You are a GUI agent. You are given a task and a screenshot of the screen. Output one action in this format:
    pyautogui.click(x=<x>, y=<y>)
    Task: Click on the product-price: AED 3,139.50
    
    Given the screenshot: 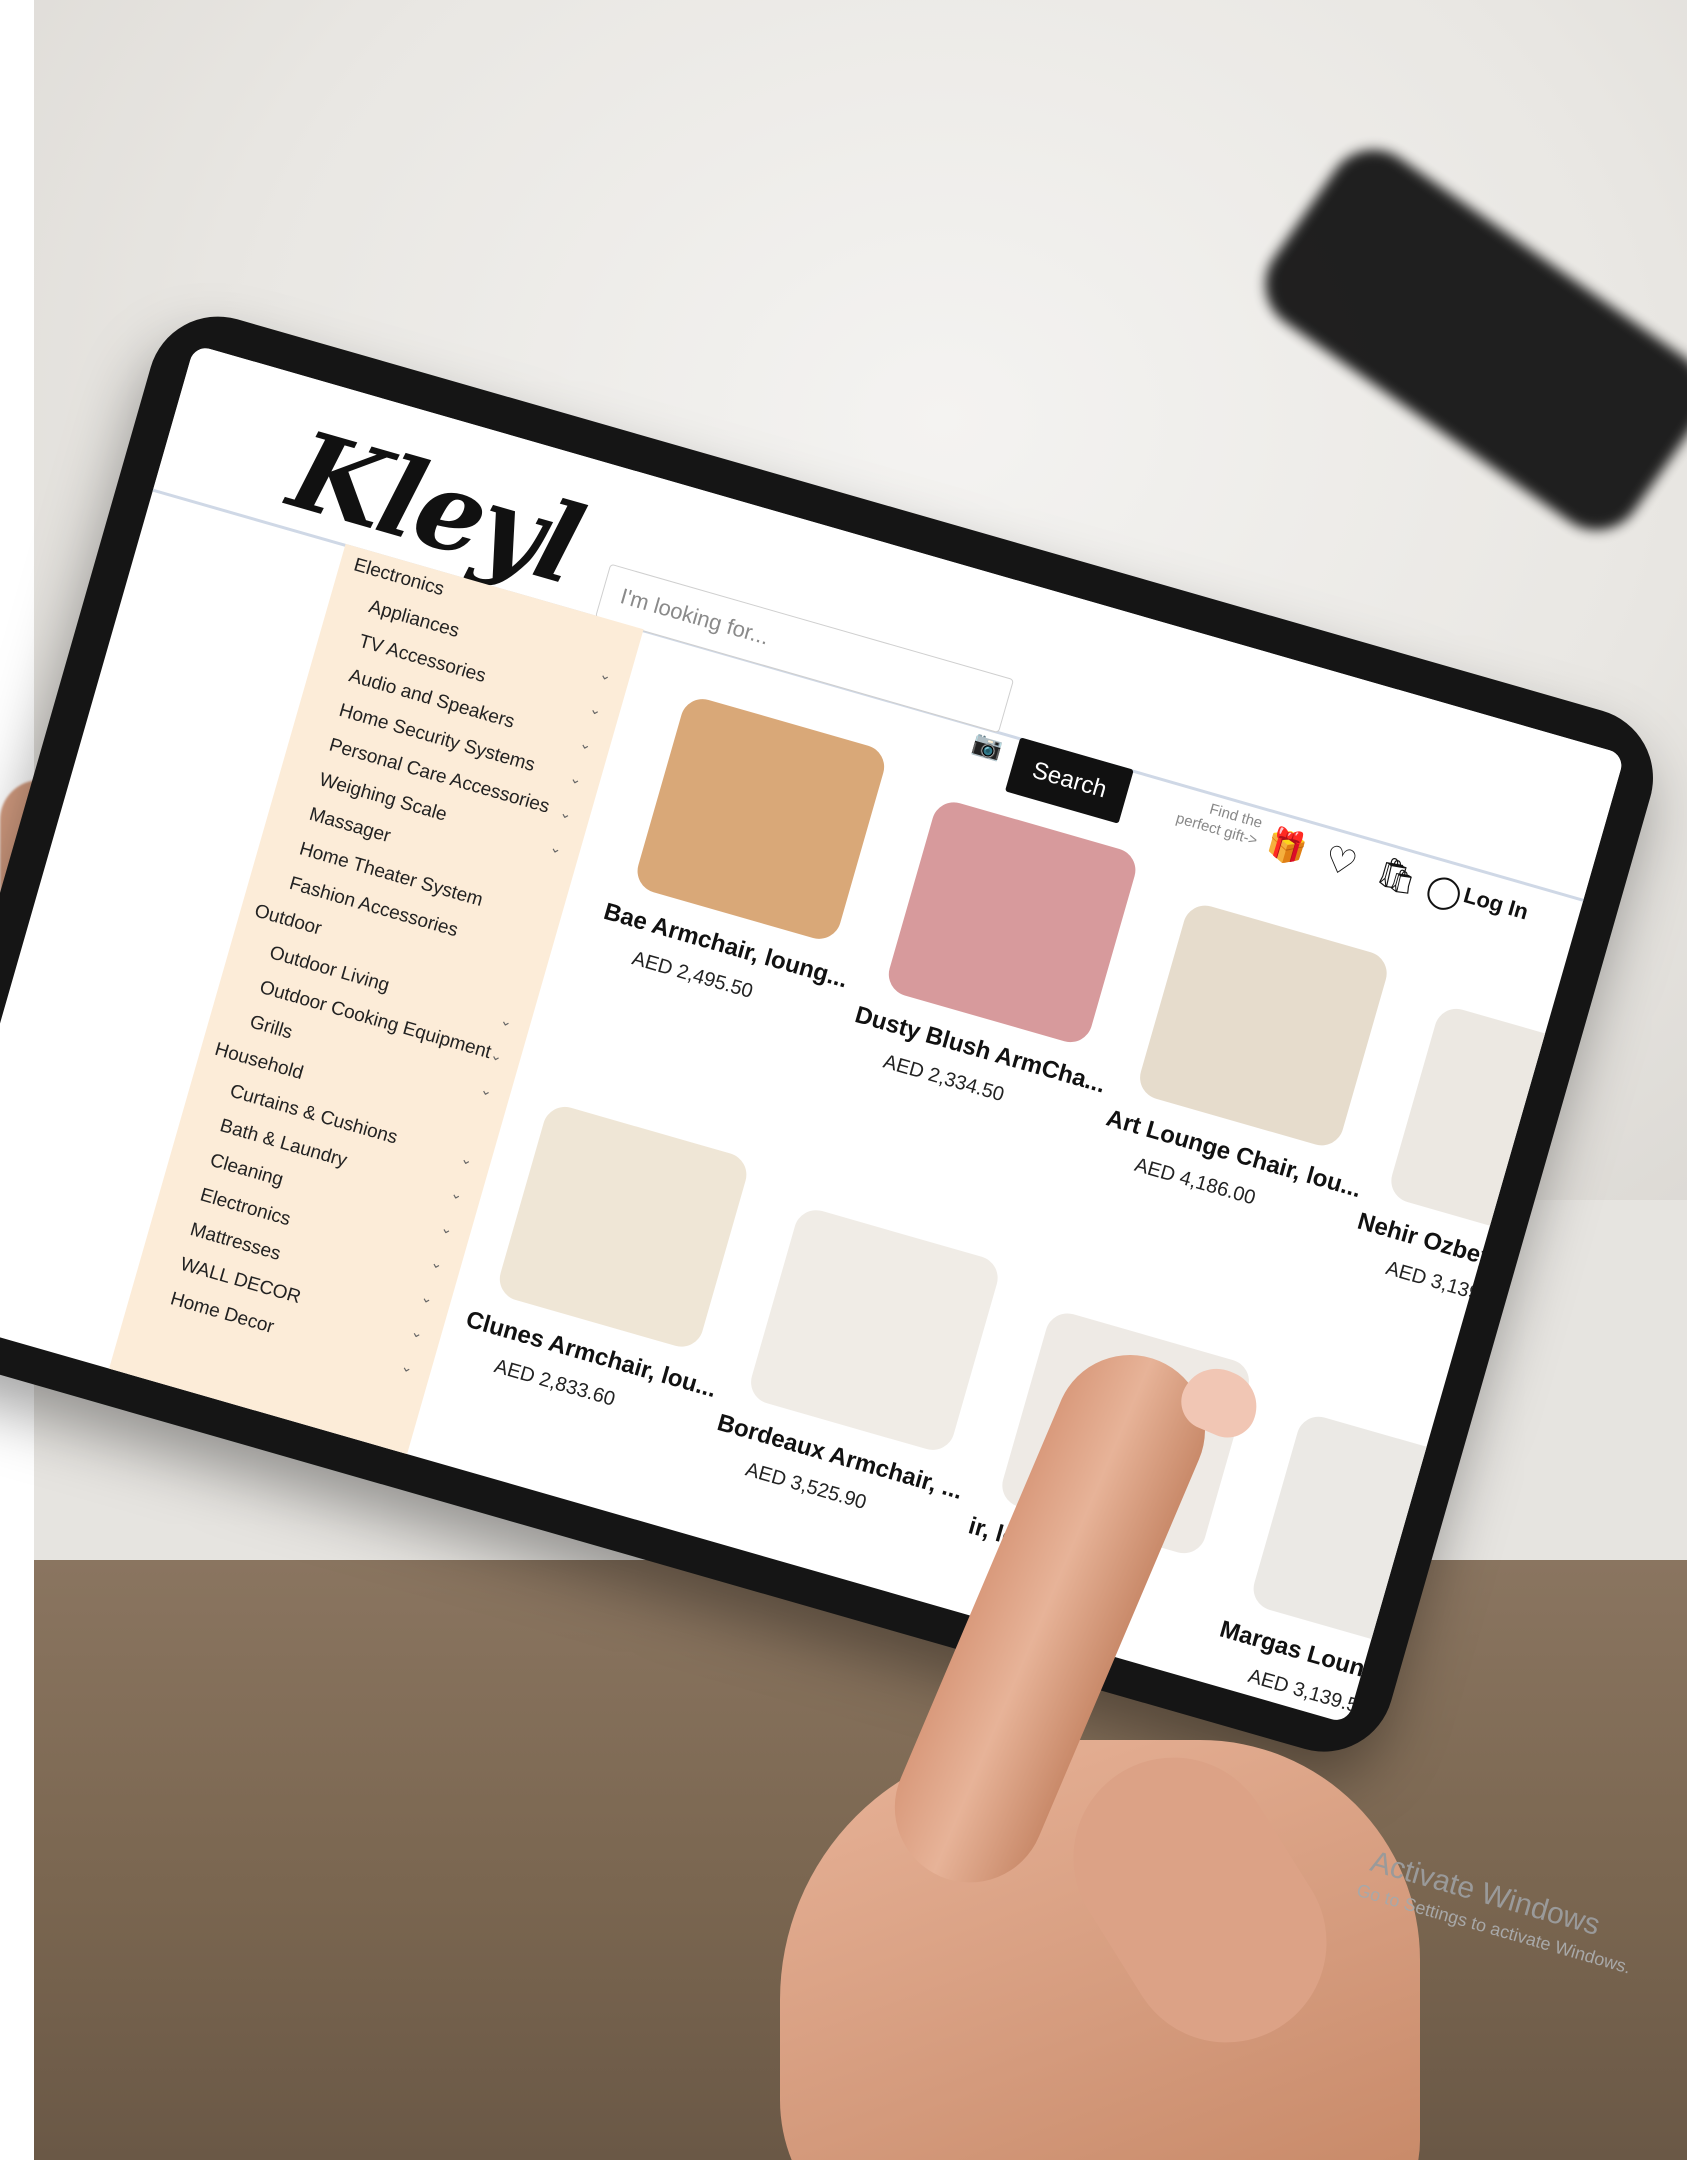 What is the action you would take?
    pyautogui.click(x=1446, y=1285)
    